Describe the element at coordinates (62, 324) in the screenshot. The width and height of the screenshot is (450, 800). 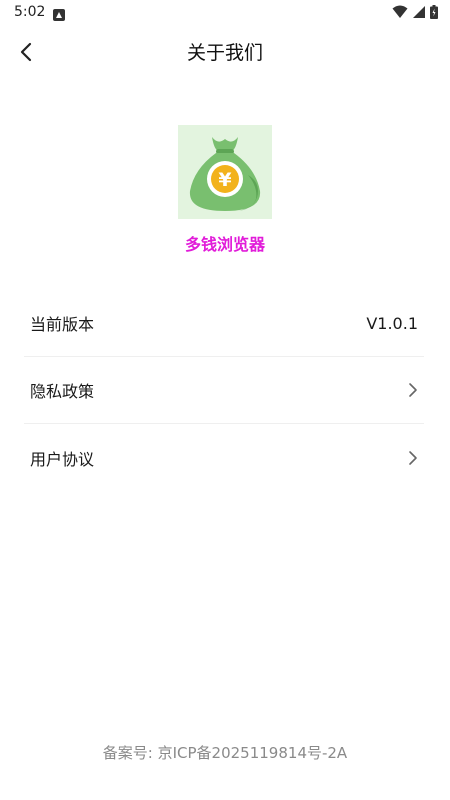
I see `row-label-current-version: 当前版本` at that location.